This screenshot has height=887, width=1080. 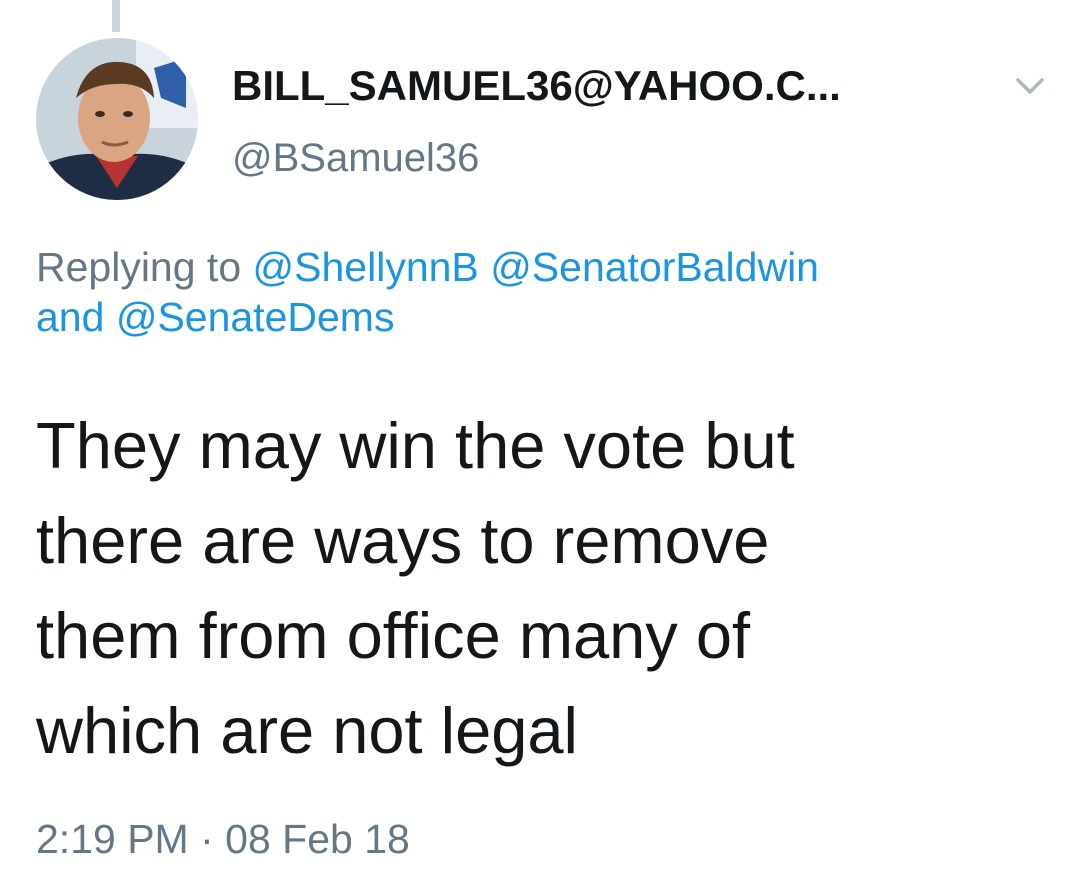 I want to click on avatar, so click(x=117, y=119).